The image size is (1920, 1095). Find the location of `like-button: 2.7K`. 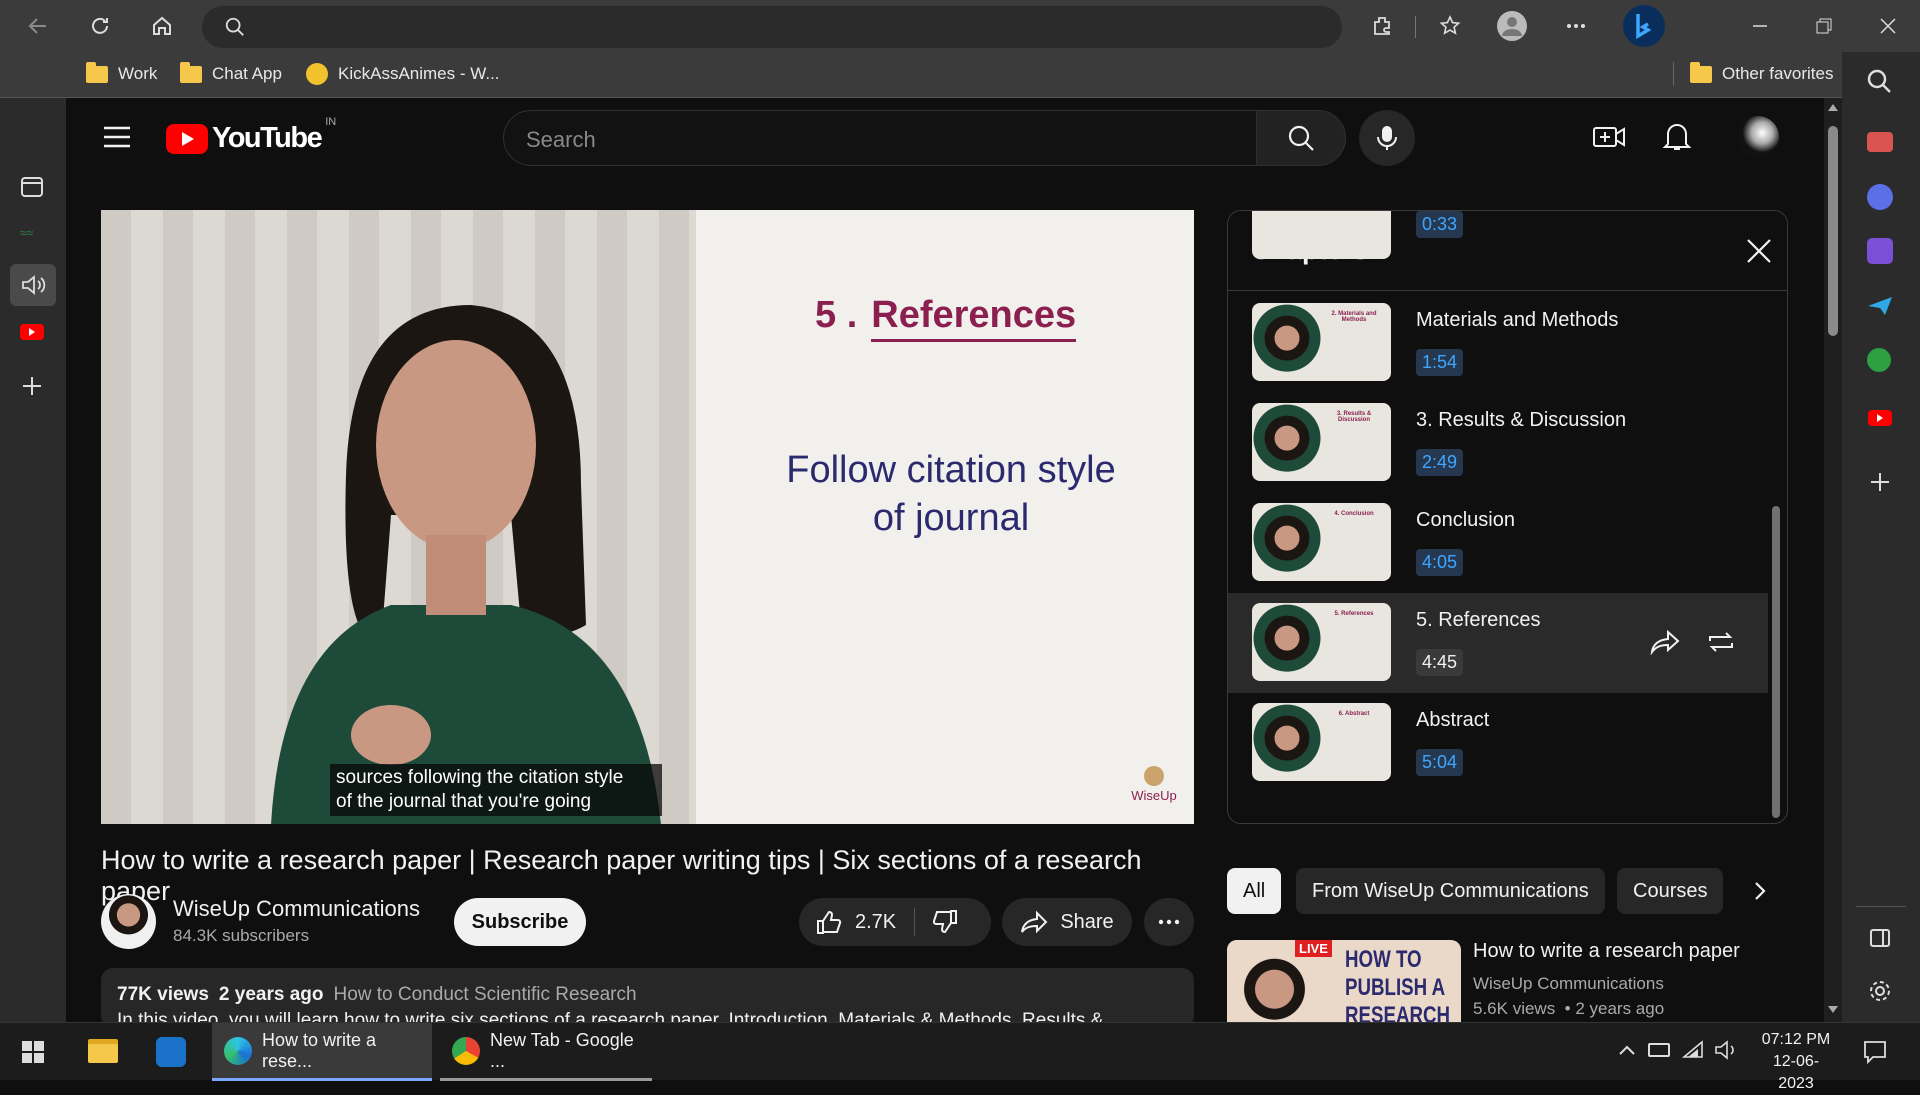

like-button: 2.7K is located at coordinates (847, 922).